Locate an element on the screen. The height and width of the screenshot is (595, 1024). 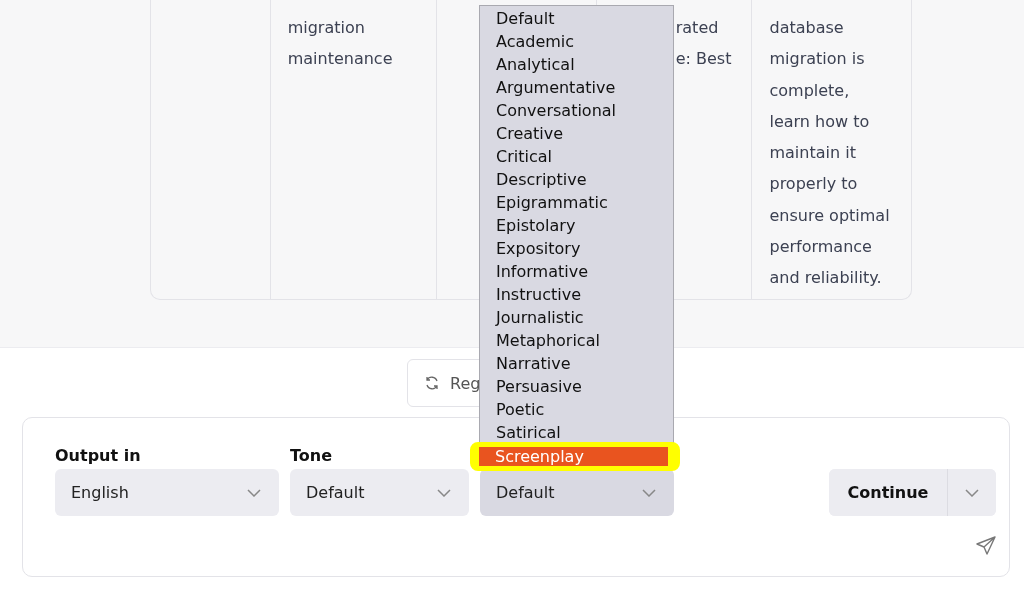
dropdown-option: Expository is located at coordinates (576, 248).